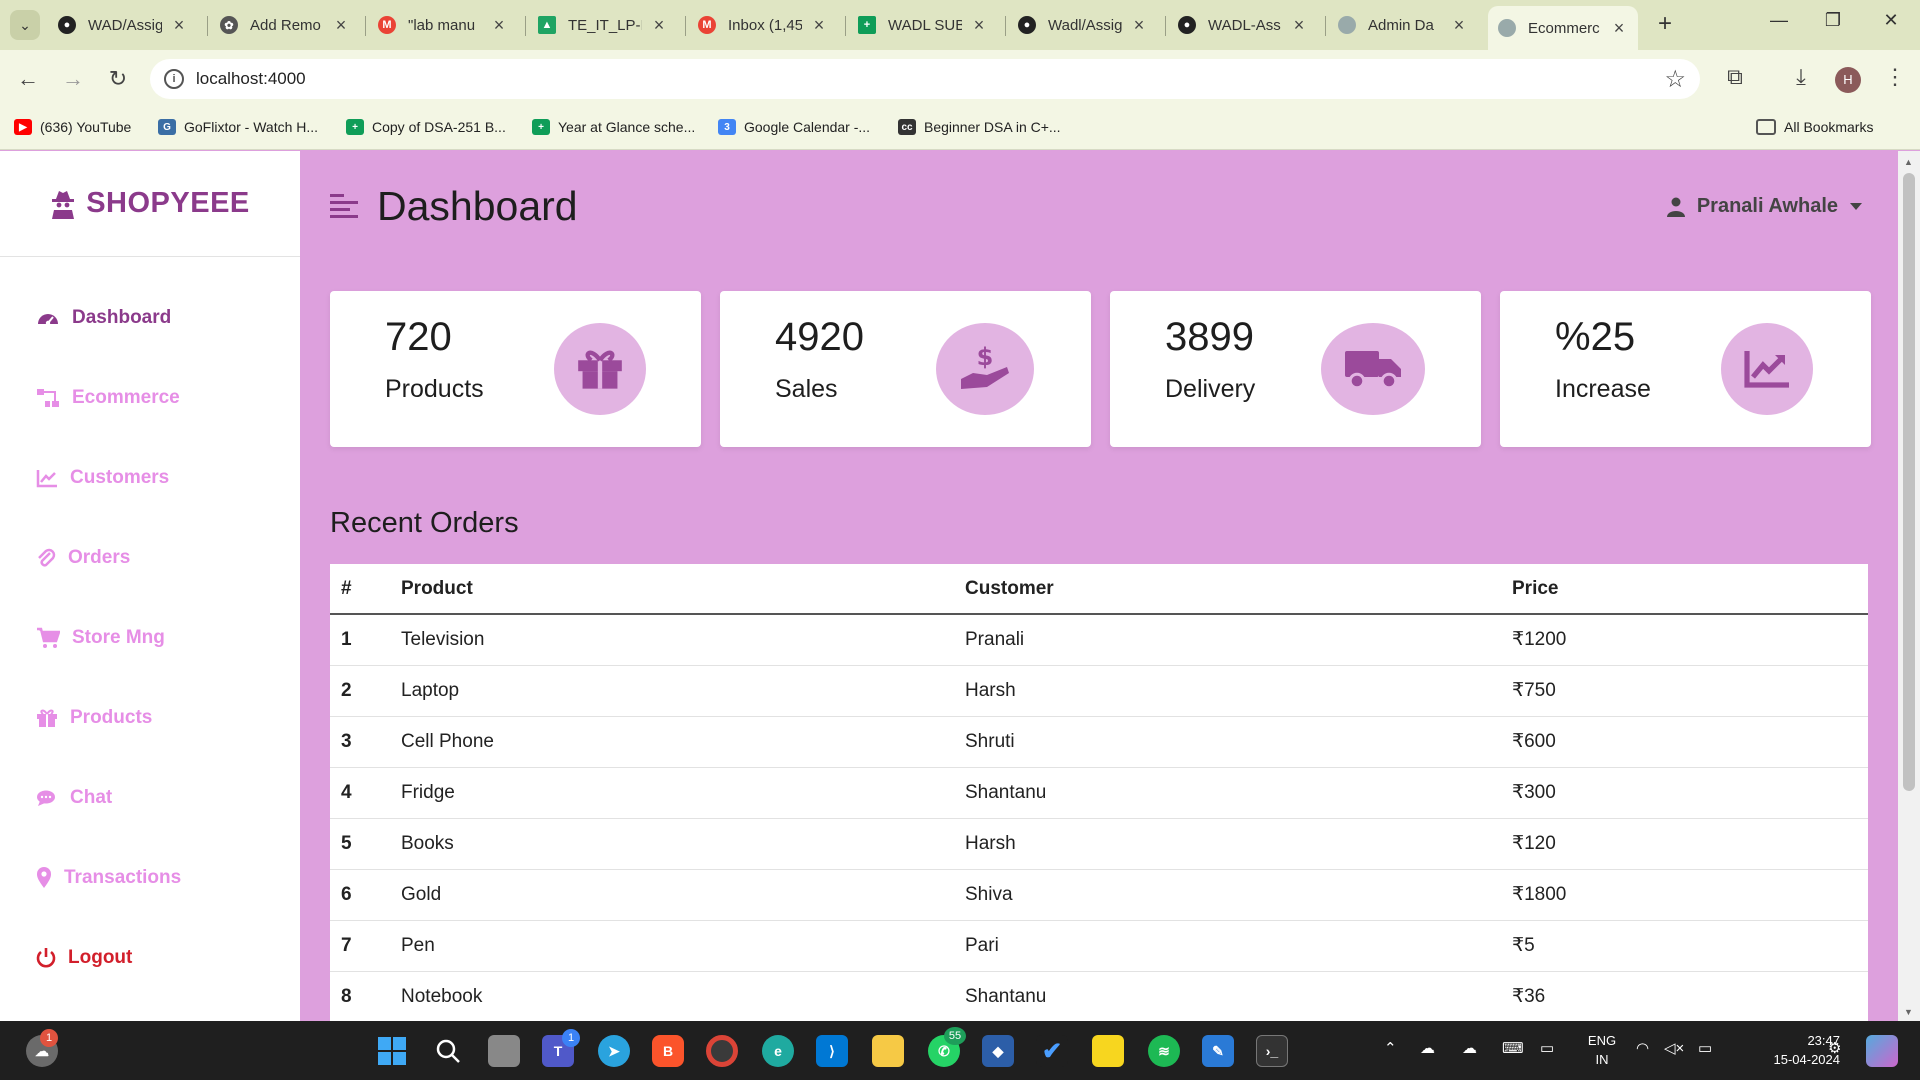 Image resolution: width=1920 pixels, height=1080 pixels. What do you see at coordinates (1403, 25) in the screenshot?
I see `browser-tab: Admin Da ×` at bounding box center [1403, 25].